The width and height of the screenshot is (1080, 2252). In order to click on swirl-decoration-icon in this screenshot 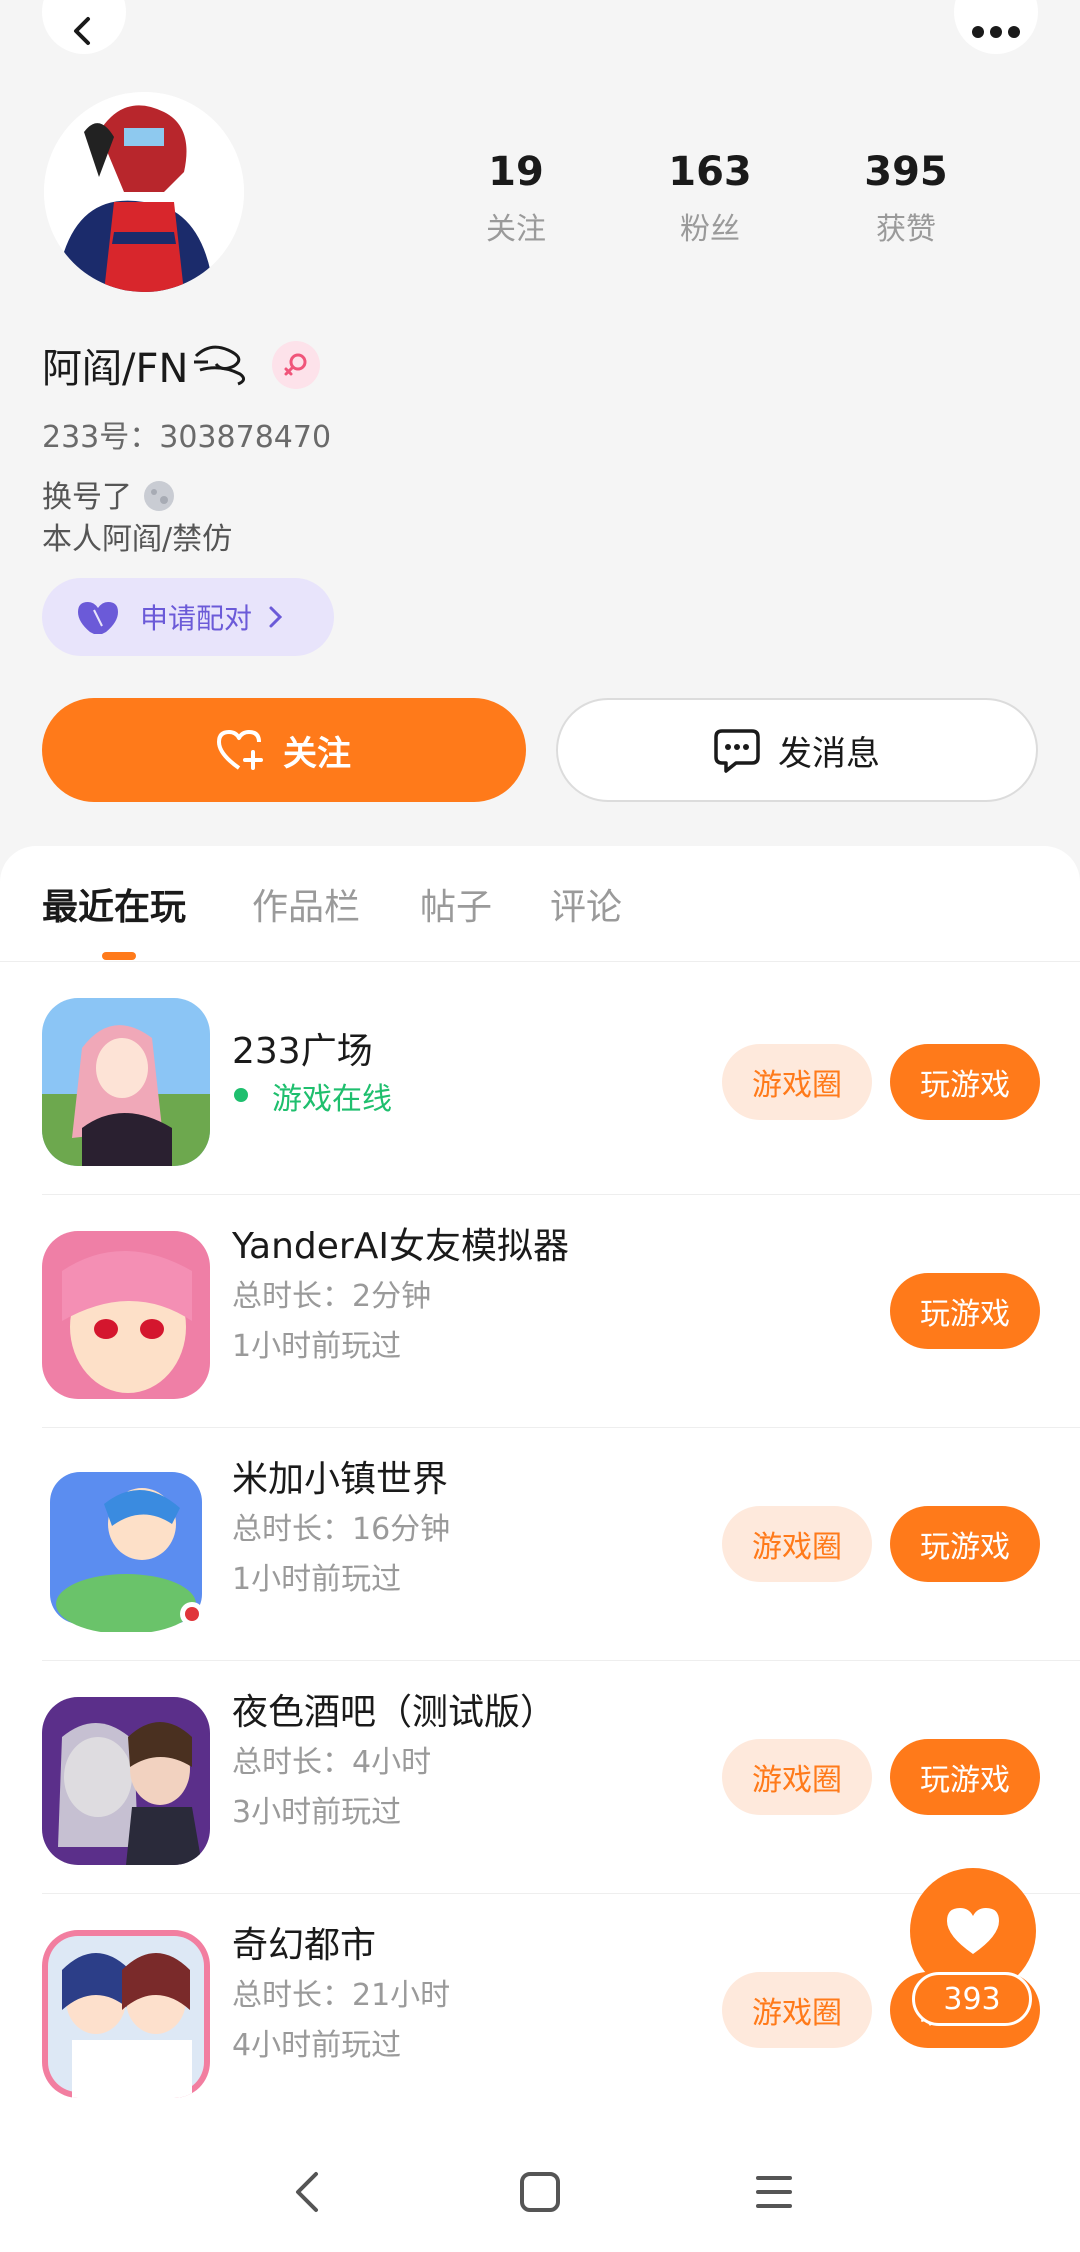, I will do `click(220, 365)`.